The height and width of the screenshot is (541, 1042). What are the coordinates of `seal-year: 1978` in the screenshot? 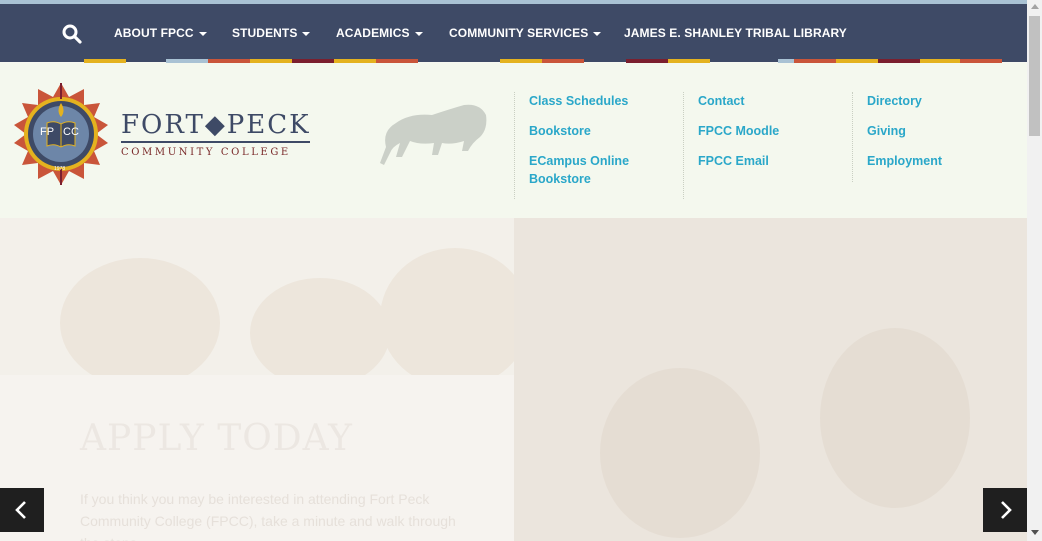 It's located at (60, 169).